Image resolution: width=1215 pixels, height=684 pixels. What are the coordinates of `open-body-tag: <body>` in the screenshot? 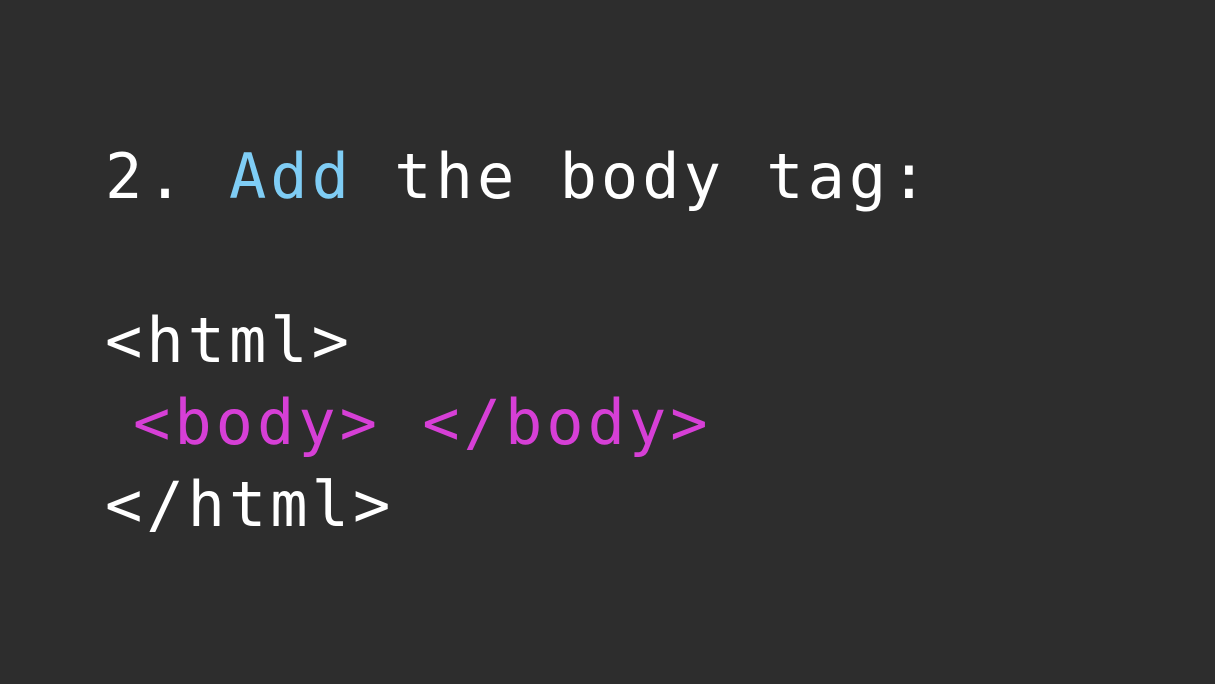 It's located at (257, 422).